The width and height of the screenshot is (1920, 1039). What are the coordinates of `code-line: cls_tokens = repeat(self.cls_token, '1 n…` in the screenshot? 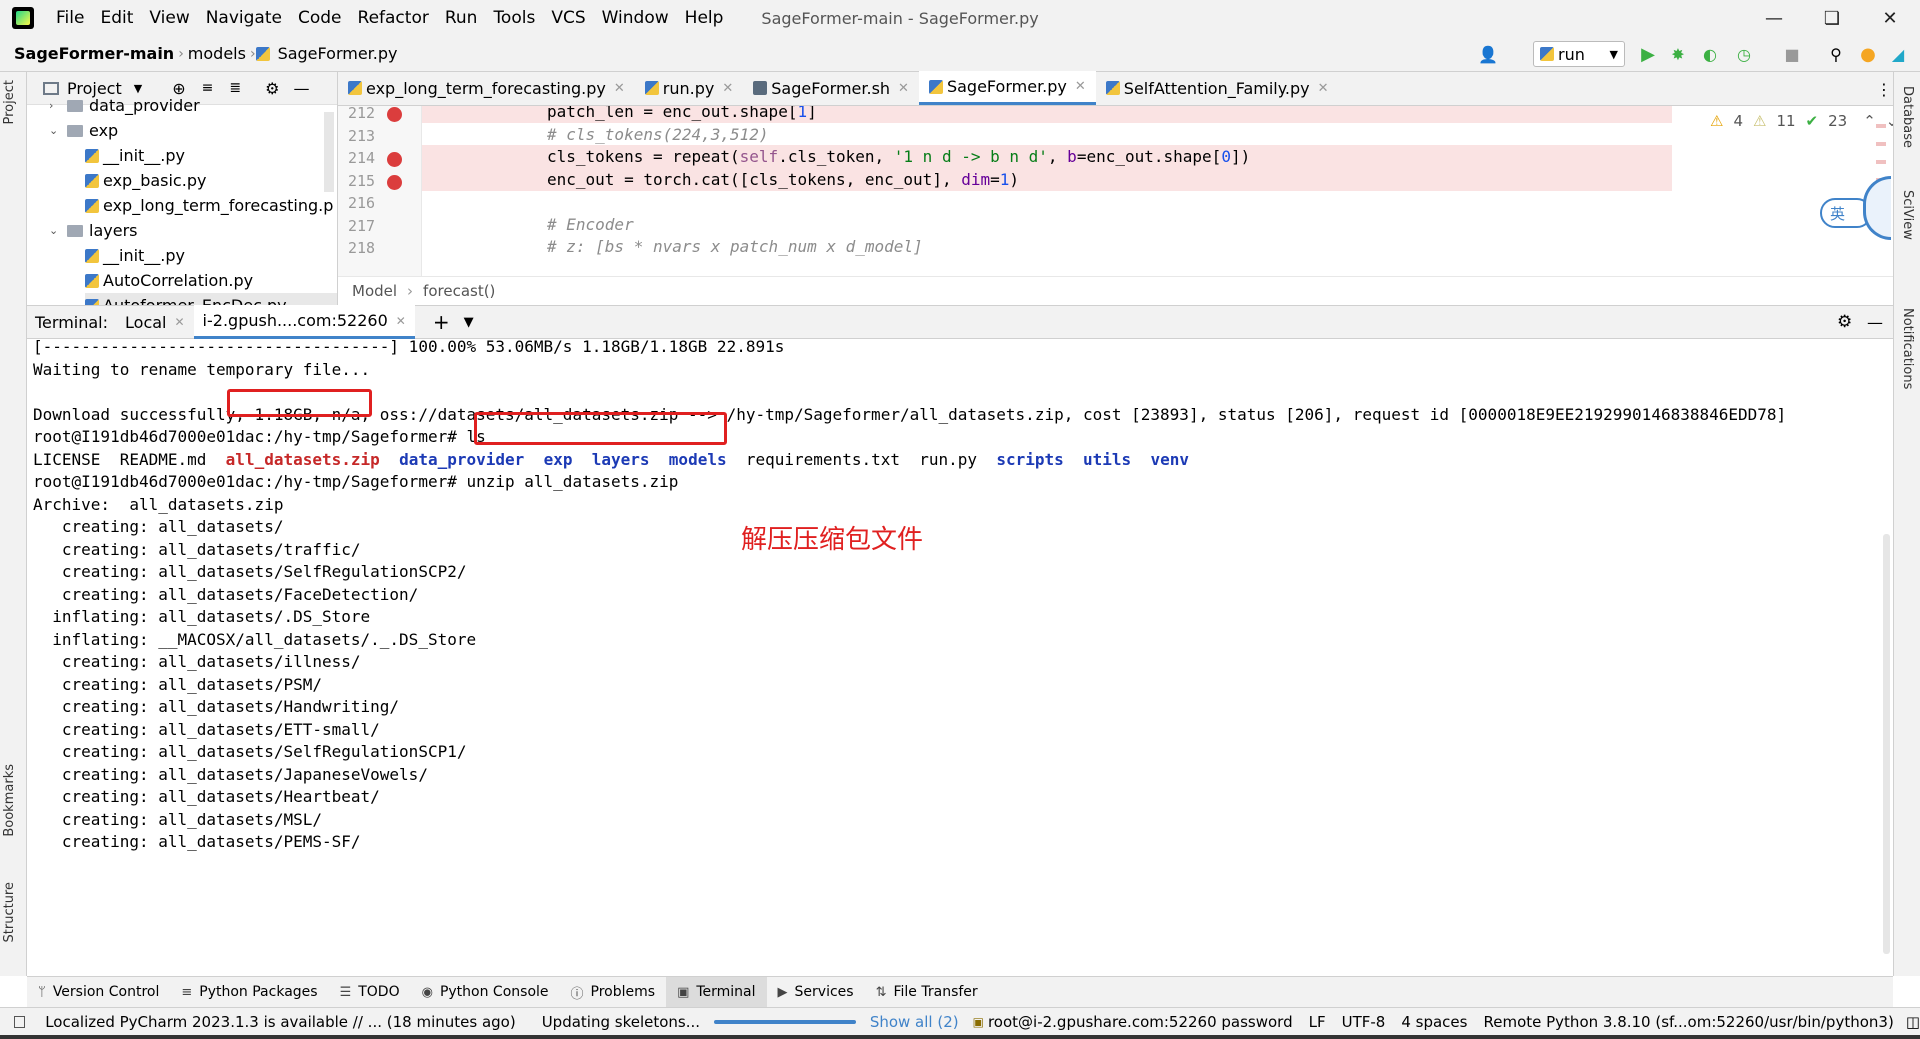 It's located at (1047, 156).